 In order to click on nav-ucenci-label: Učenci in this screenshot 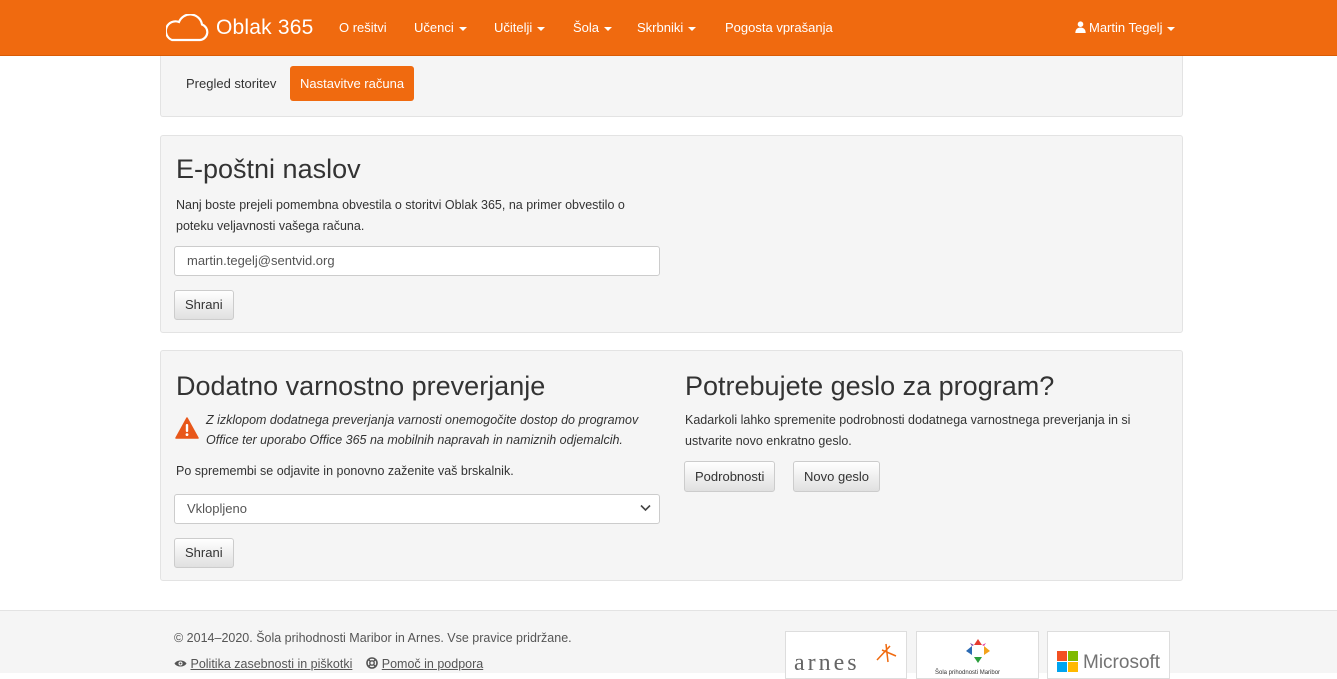, I will do `click(434, 27)`.